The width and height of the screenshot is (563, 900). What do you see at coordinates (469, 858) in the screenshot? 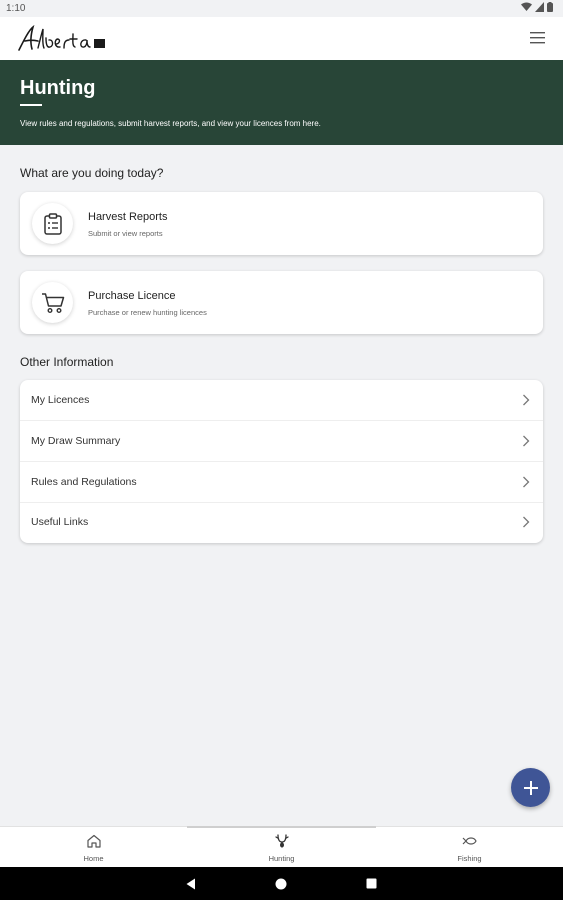
I see `nav-label-fishing: Fishing` at bounding box center [469, 858].